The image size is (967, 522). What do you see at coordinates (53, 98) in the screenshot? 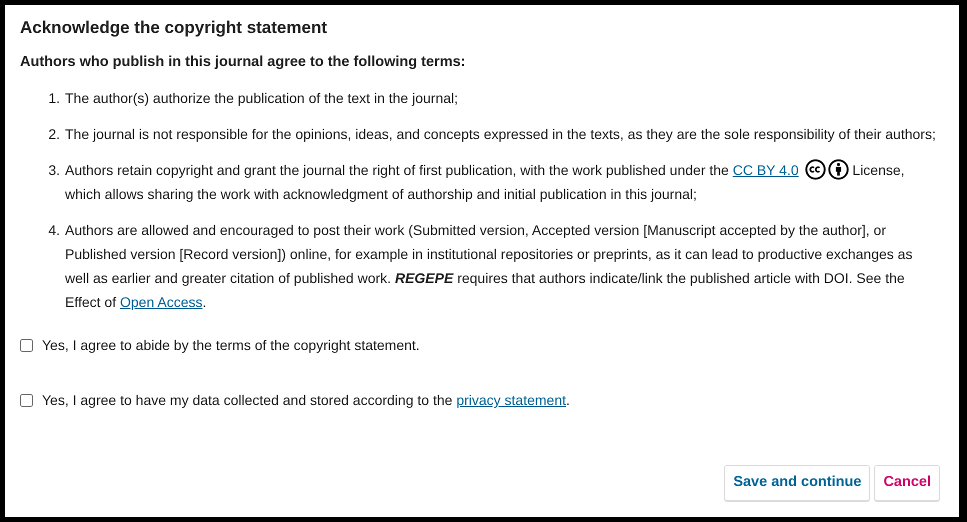
I see `list-number: 1.` at bounding box center [53, 98].